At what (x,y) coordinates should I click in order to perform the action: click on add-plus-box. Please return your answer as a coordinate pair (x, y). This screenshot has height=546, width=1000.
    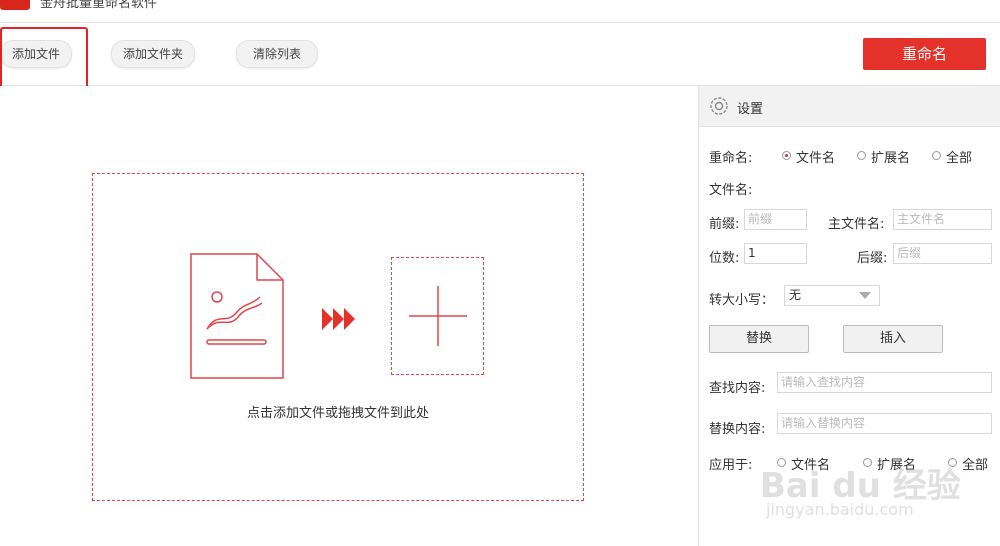
    Looking at the image, I should click on (437, 316).